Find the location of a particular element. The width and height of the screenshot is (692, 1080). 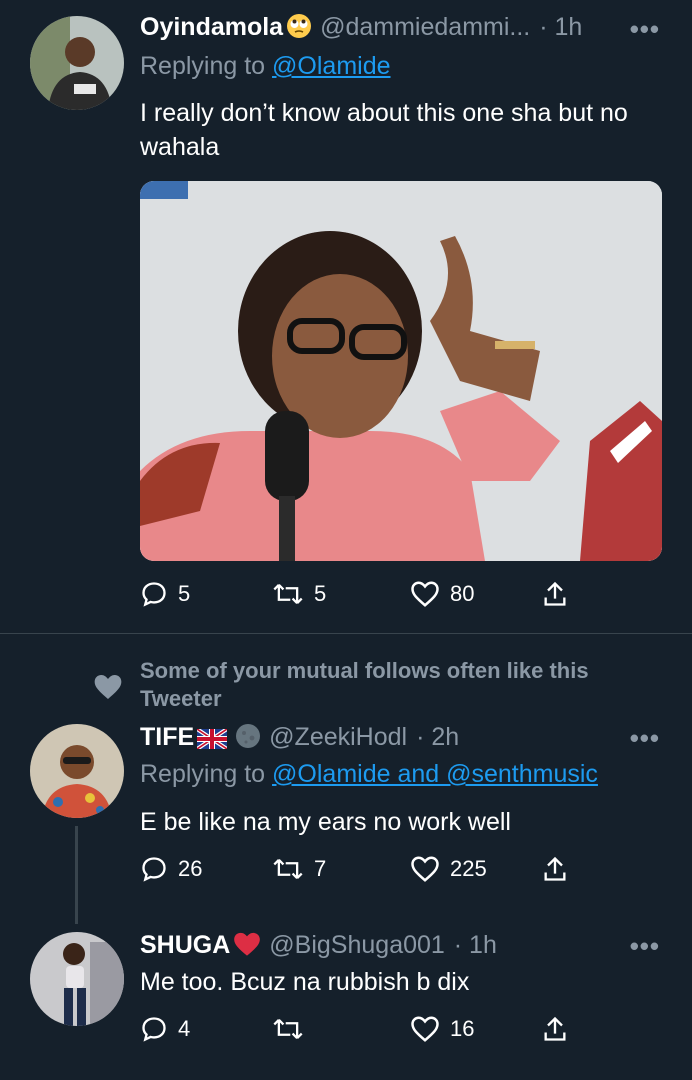

retweet-button: 5 is located at coordinates (299, 594).